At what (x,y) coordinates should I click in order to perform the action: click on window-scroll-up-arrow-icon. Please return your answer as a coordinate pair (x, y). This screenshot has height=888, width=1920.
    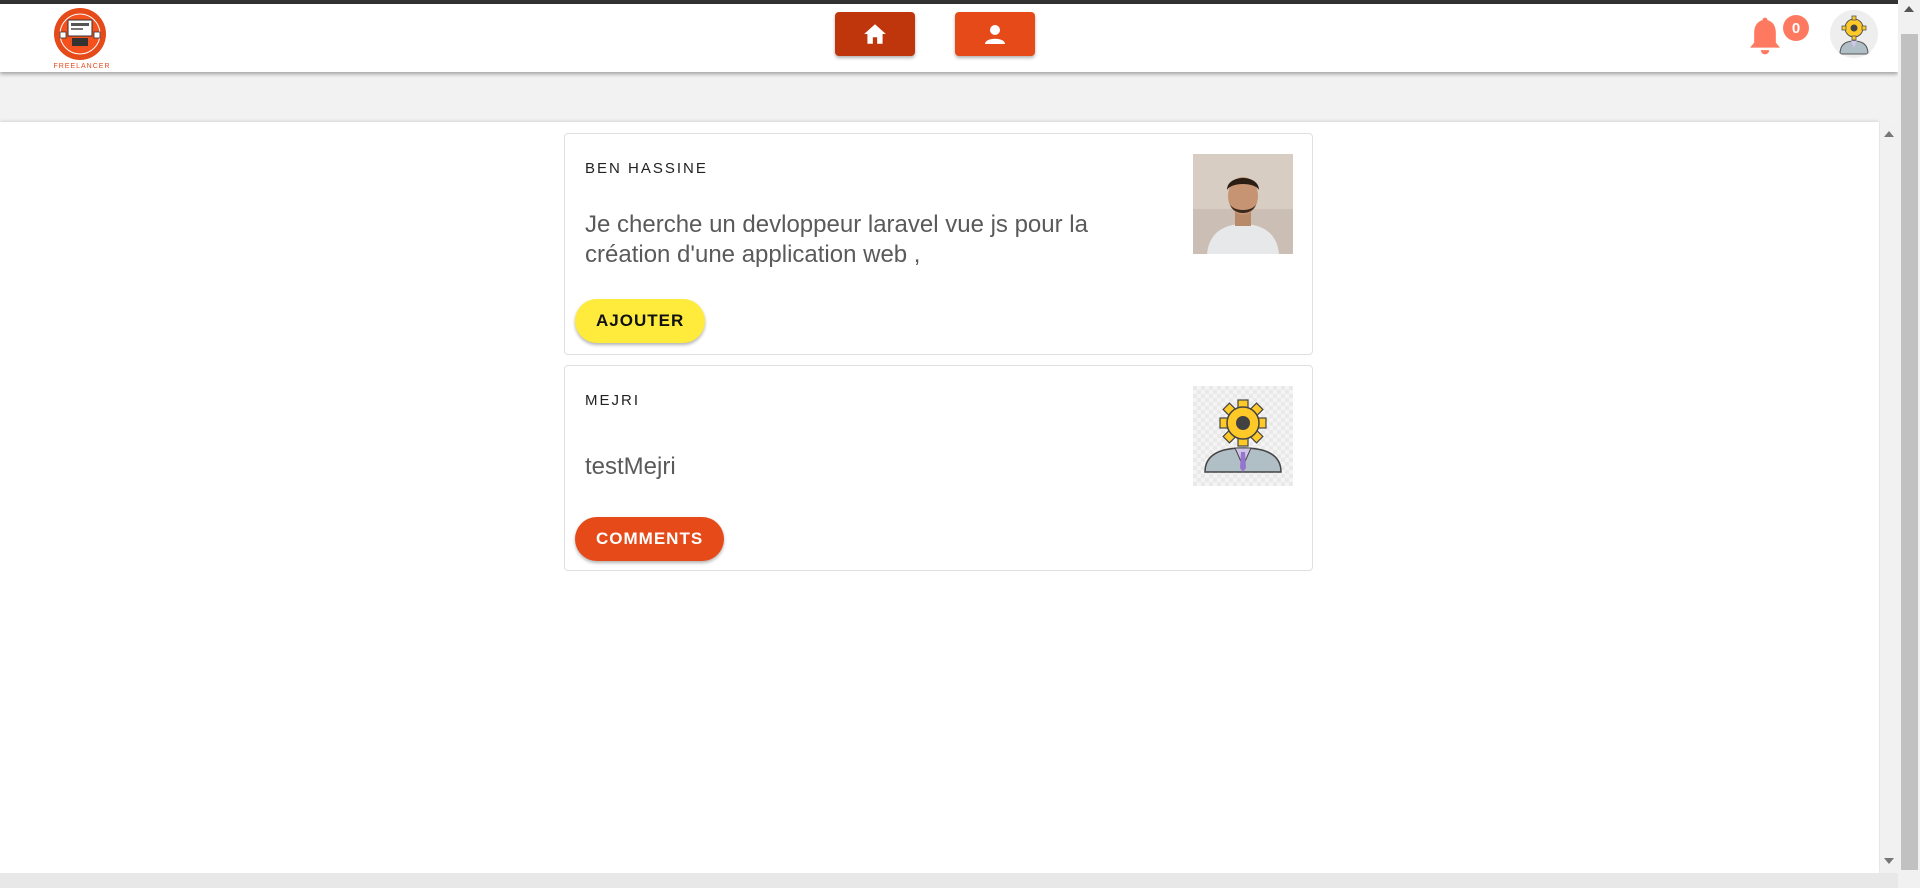
    Looking at the image, I should click on (1909, 9).